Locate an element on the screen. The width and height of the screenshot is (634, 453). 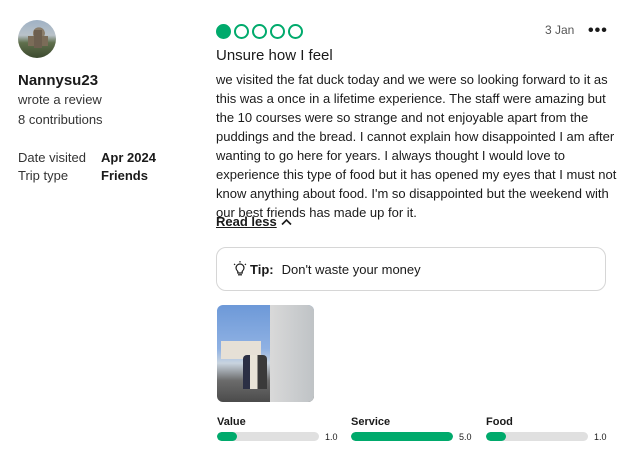
tip-text: Don't waste your money is located at coordinates (351, 269).